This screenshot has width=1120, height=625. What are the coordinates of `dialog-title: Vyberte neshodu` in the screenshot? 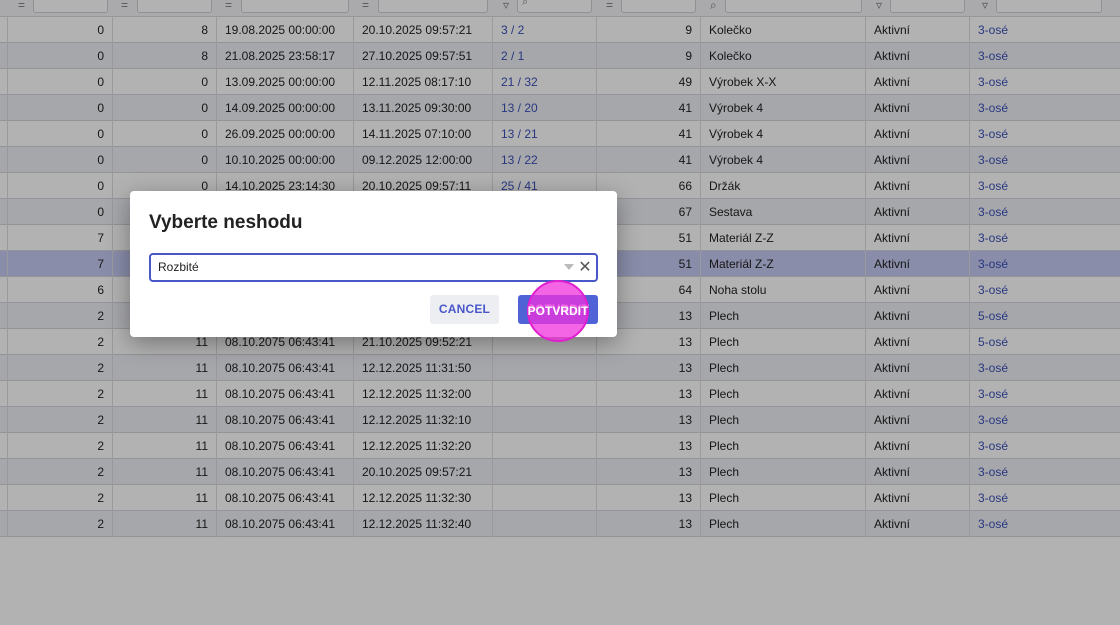 It's located at (226, 222).